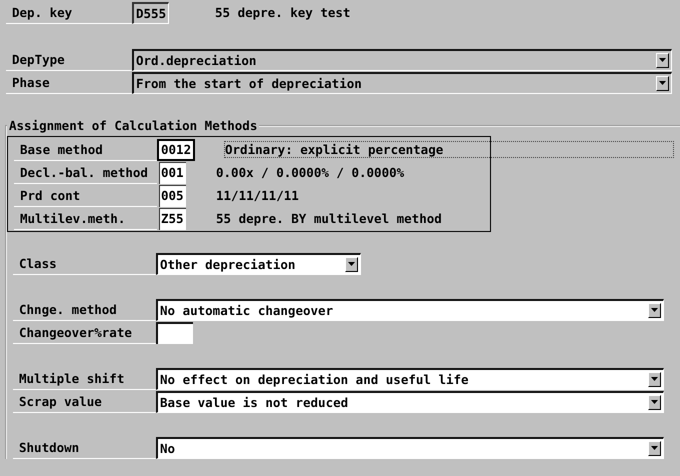 This screenshot has height=476, width=680. What do you see at coordinates (410, 447) in the screenshot?
I see `dropdown-field: No` at bounding box center [410, 447].